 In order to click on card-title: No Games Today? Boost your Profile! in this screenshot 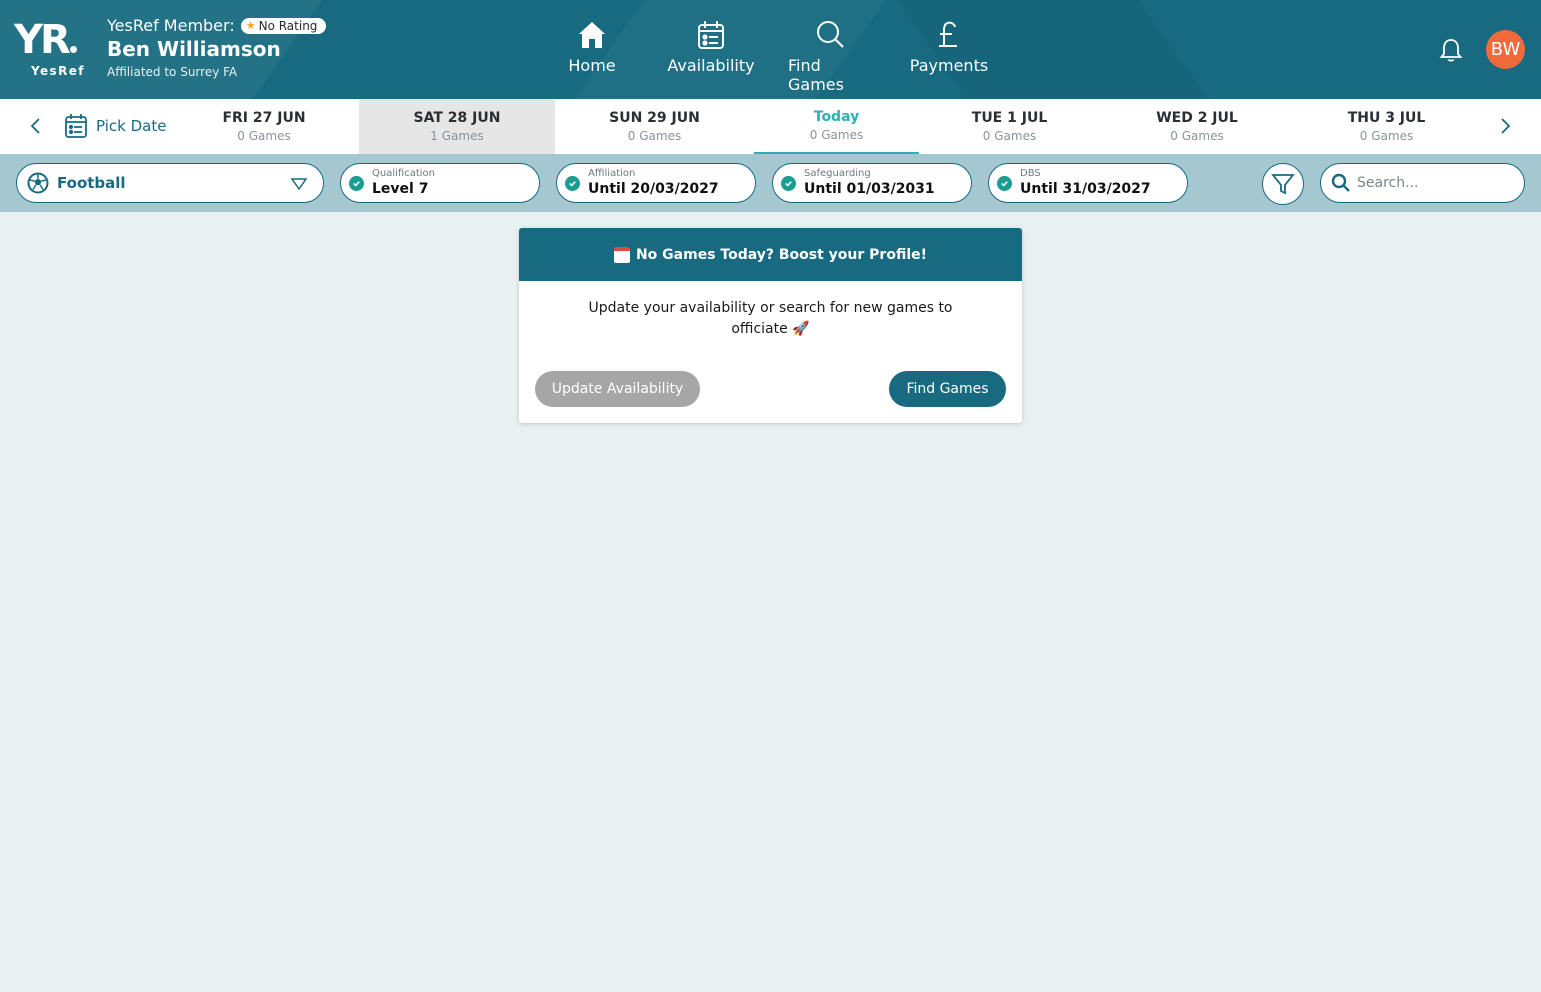, I will do `click(781, 254)`.